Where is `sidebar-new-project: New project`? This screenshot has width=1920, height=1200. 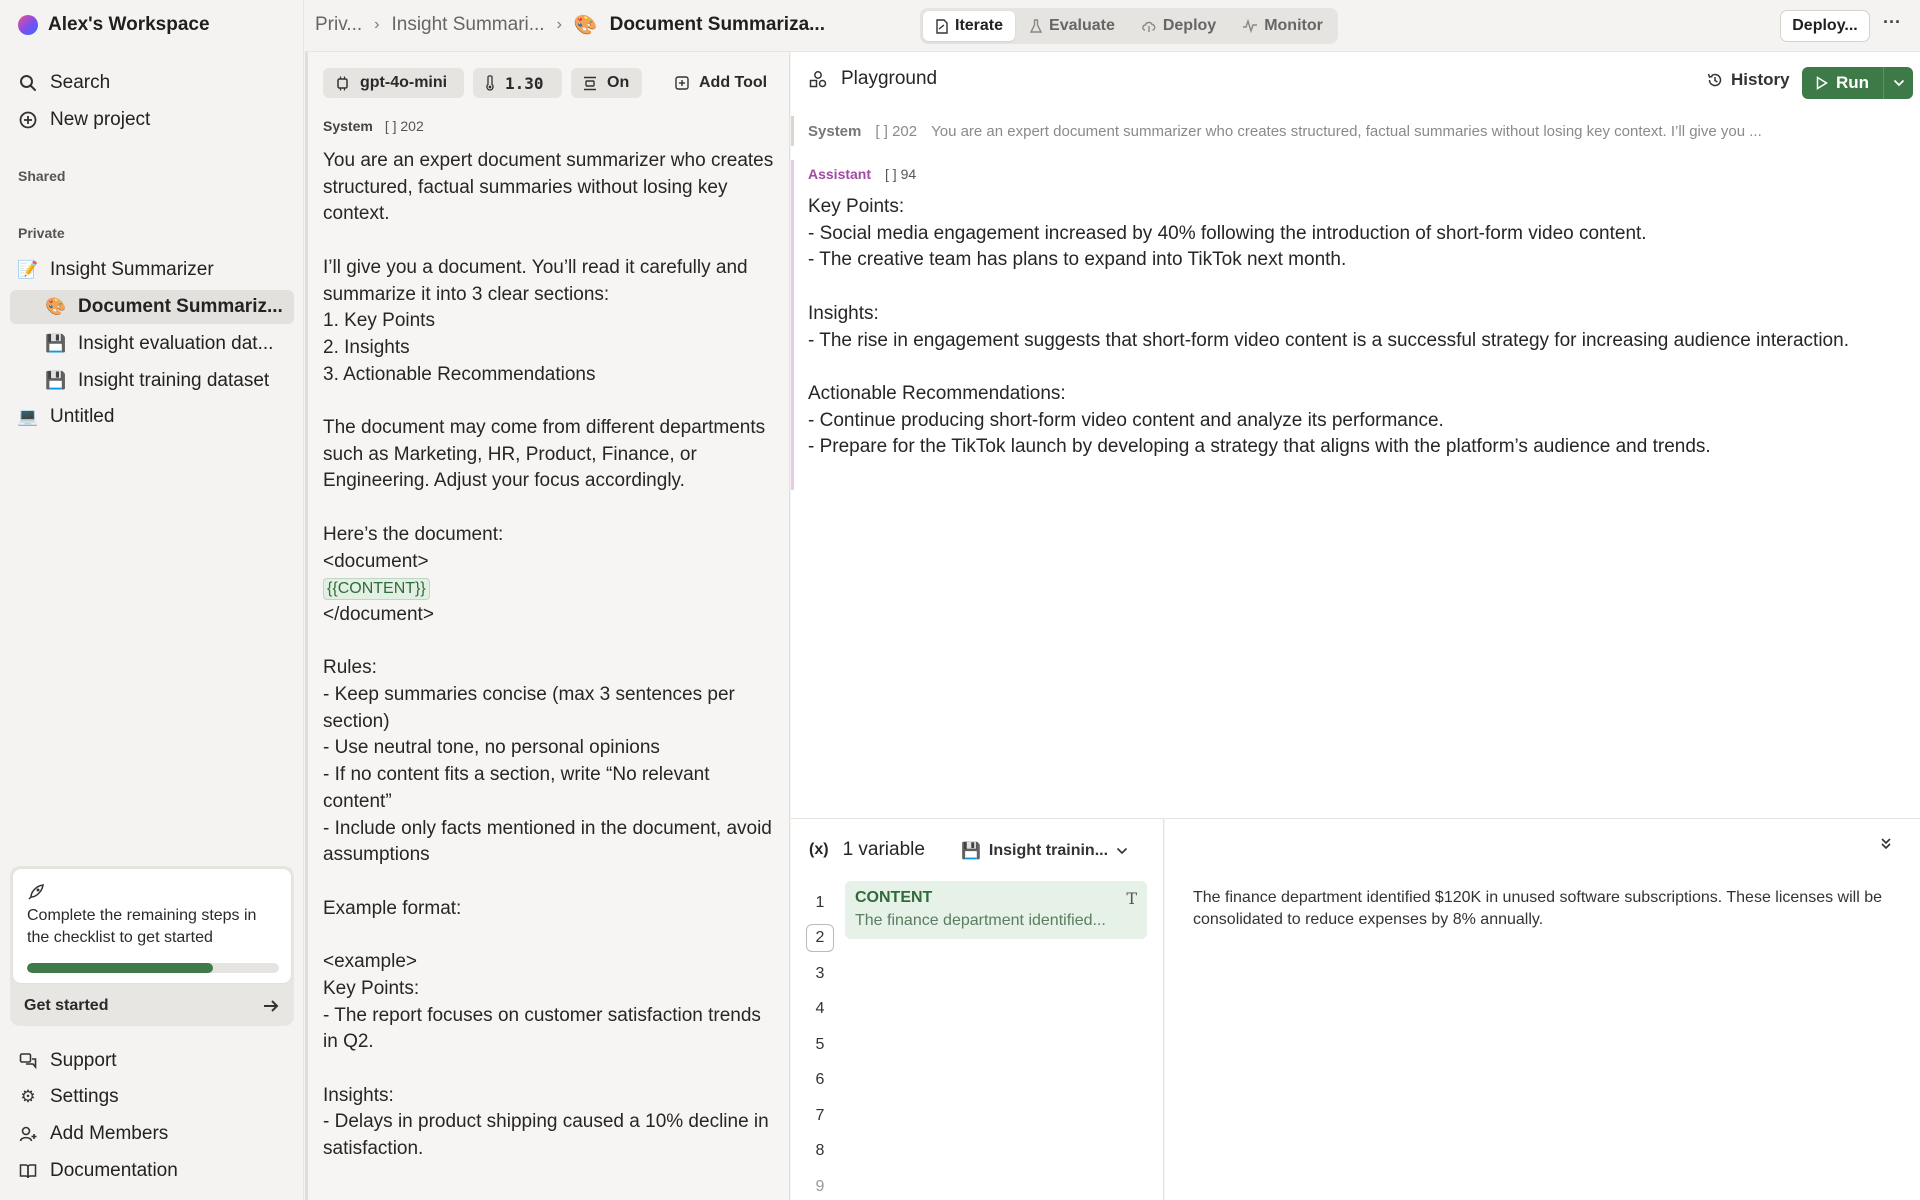
sidebar-new-project: New project is located at coordinates (152, 120).